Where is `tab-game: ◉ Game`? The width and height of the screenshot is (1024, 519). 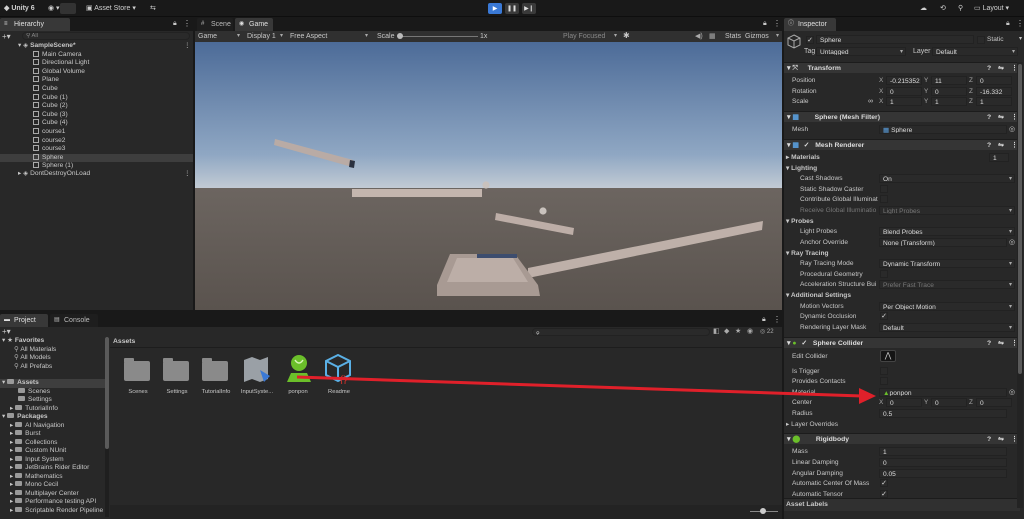 tab-game: ◉ Game is located at coordinates (254, 24).